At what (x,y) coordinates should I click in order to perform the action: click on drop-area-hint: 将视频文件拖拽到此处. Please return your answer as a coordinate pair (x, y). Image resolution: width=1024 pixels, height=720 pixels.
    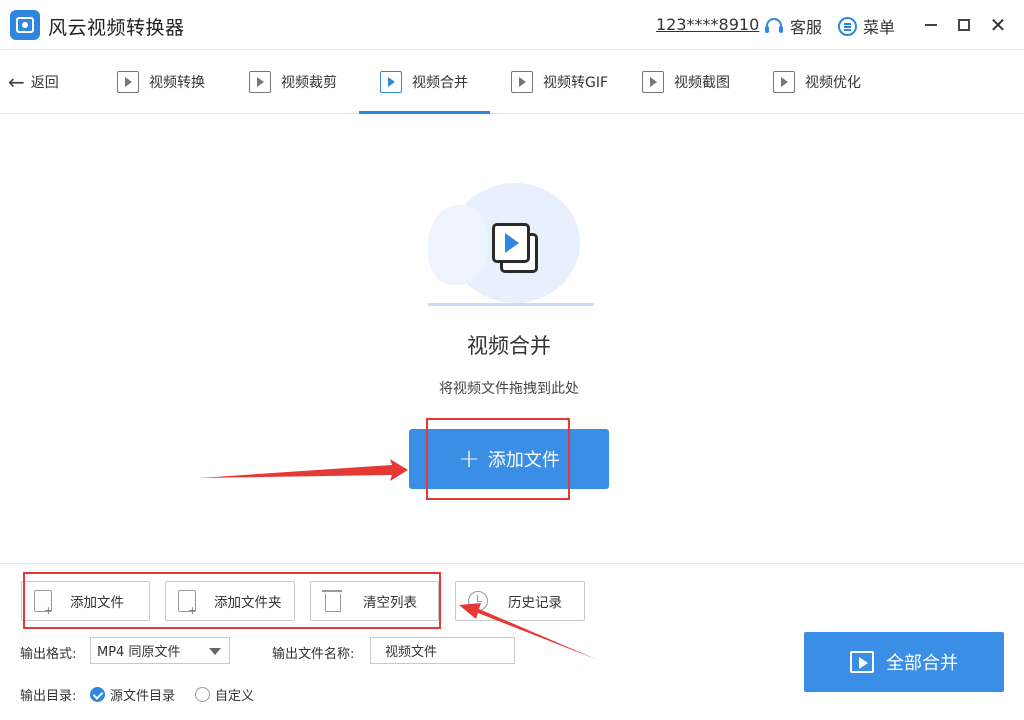
    Looking at the image, I should click on (509, 389).